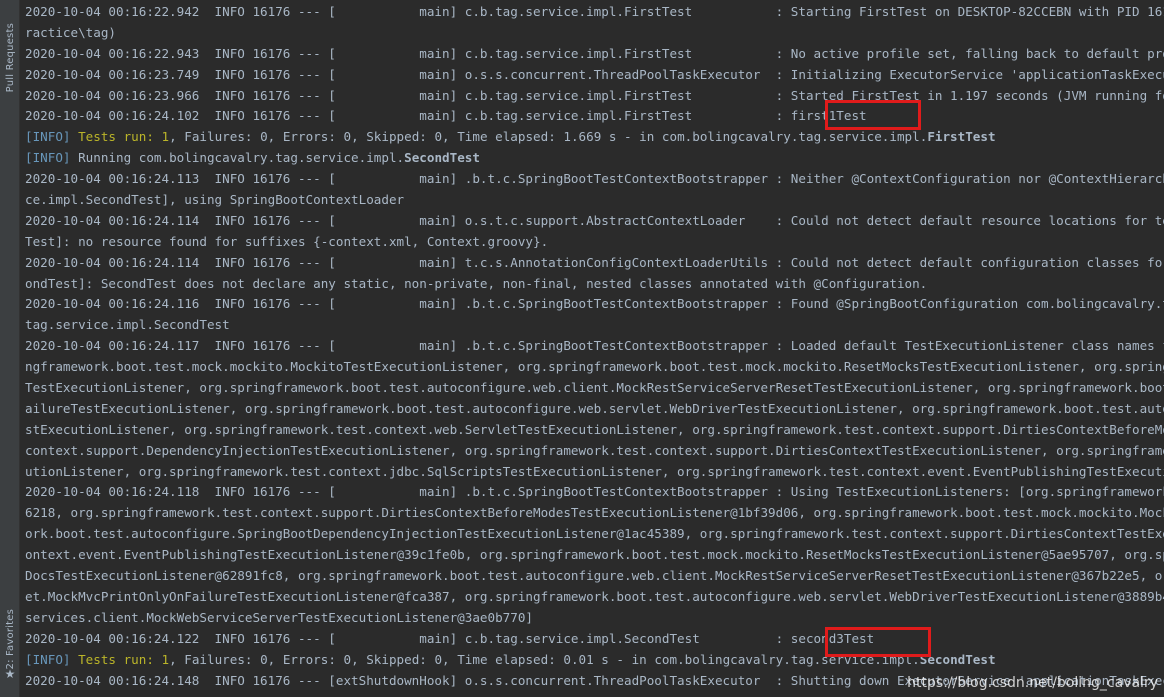 The height and width of the screenshot is (697, 1164). I want to click on test-class-name: FirstTest, so click(961, 137).